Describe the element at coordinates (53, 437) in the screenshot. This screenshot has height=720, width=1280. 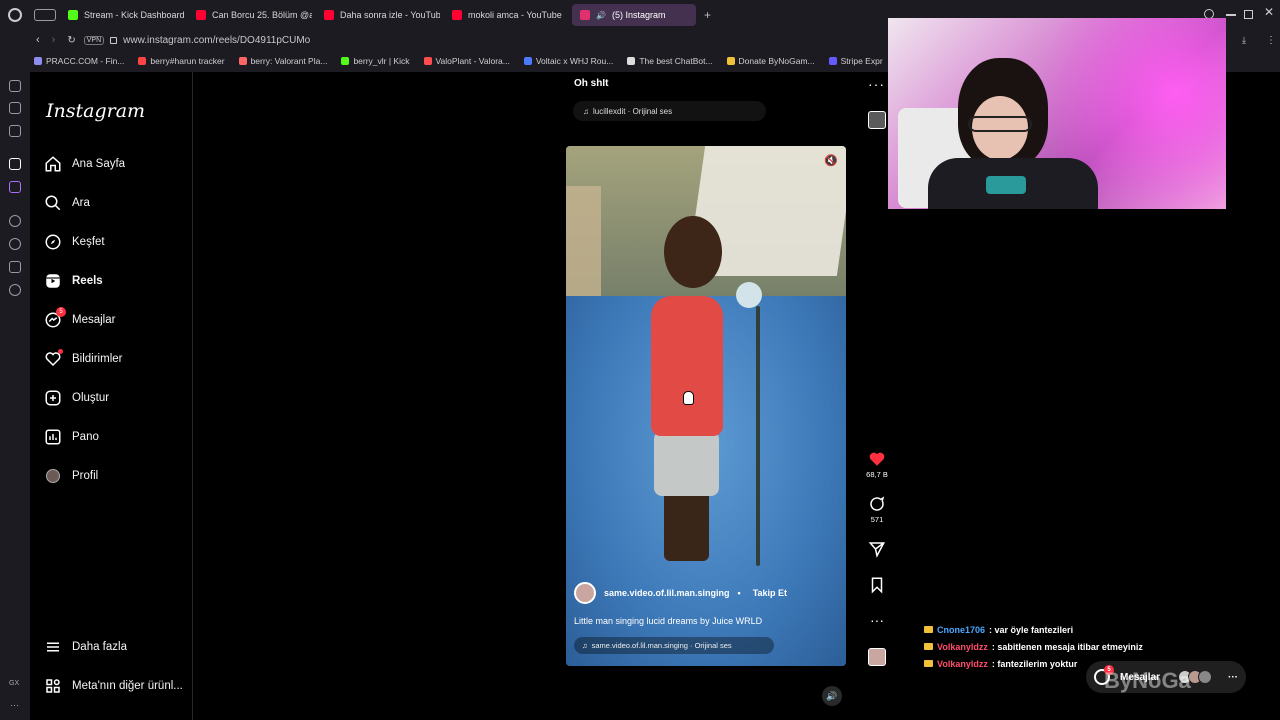
I see `dashboard-icon` at that location.